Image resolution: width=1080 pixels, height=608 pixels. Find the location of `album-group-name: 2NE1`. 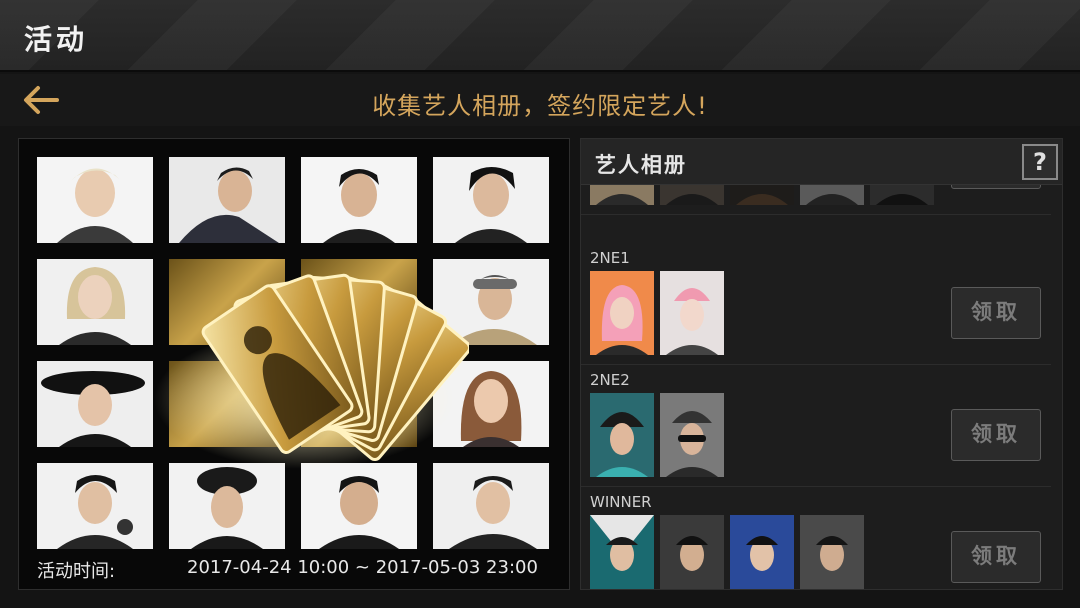

album-group-name: 2NE1 is located at coordinates (610, 258).